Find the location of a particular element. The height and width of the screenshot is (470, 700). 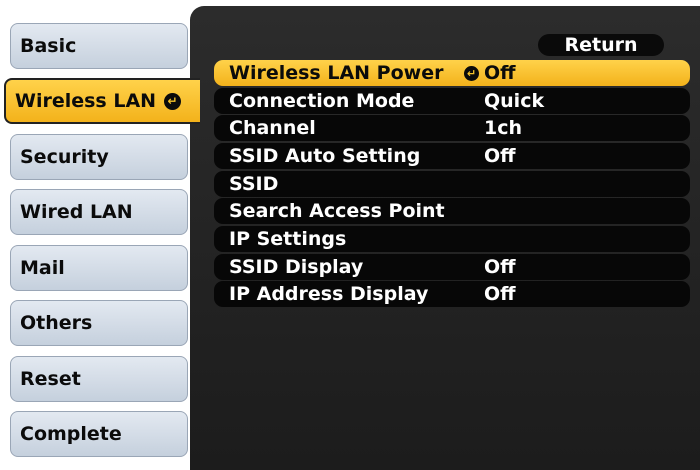

menu-item-channel: Channel 1ch is located at coordinates (452, 128).